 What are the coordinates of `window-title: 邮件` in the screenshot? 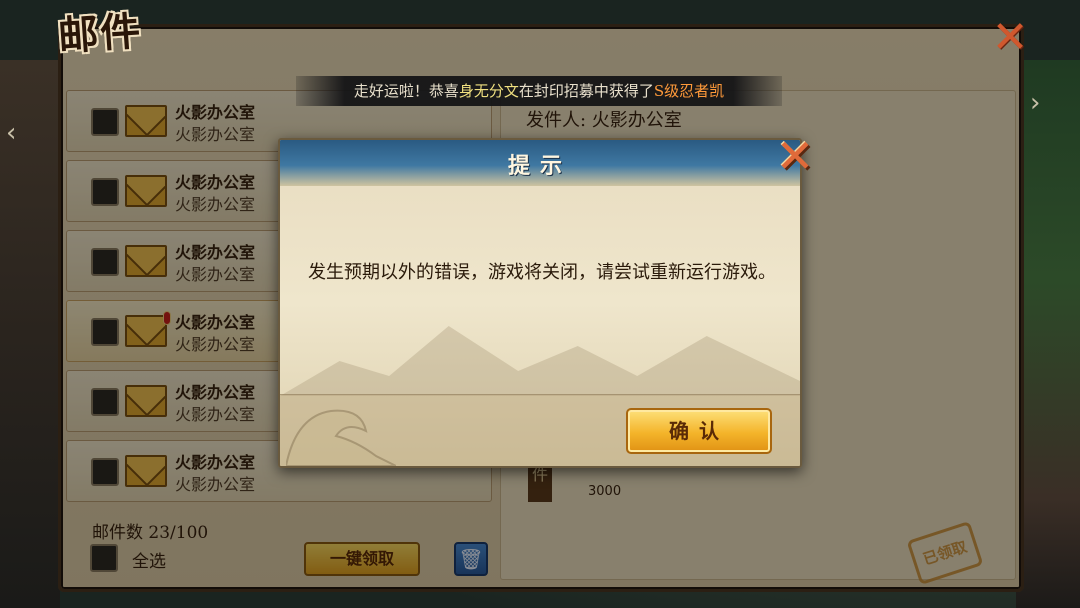 It's located at (100, 34).